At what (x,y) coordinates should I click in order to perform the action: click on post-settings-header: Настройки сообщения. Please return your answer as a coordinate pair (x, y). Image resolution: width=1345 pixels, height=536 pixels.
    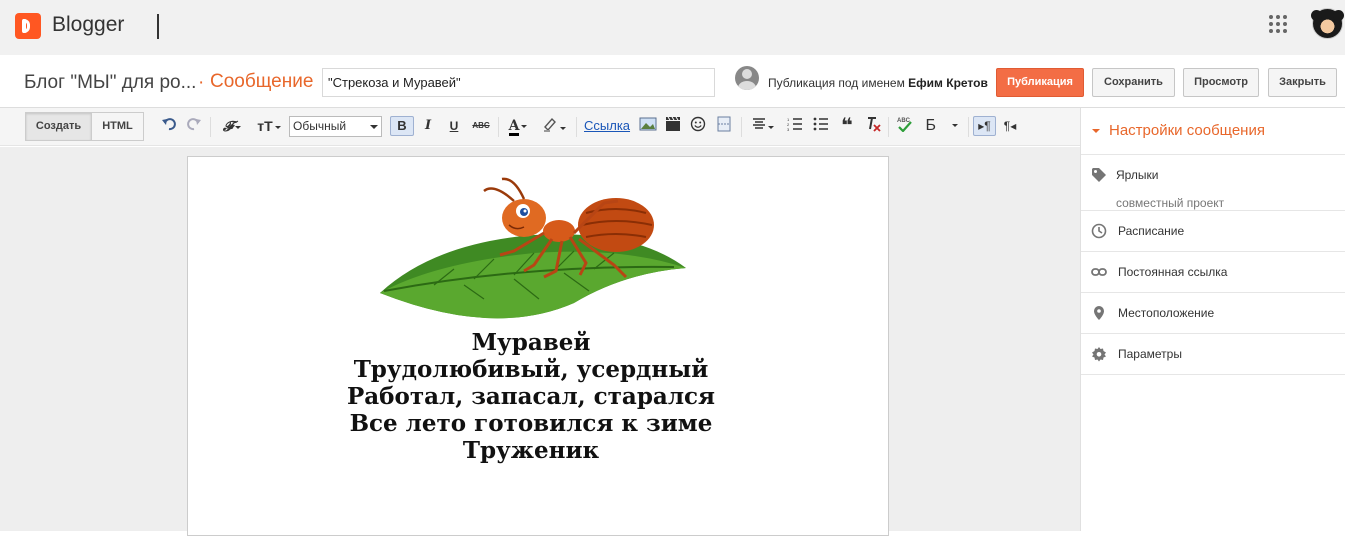
    Looking at the image, I should click on (1213, 131).